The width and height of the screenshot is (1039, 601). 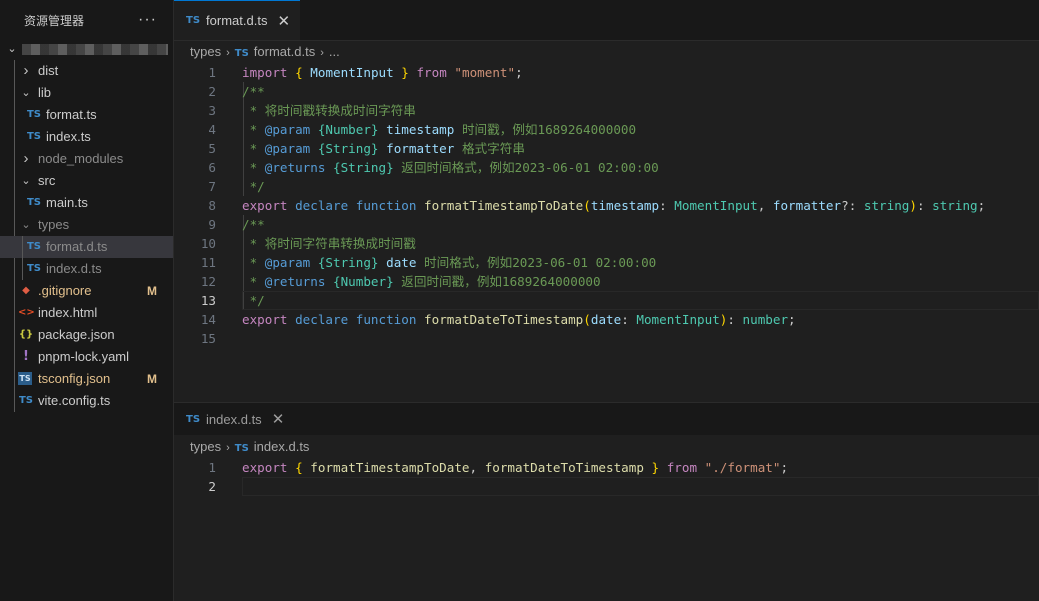 What do you see at coordinates (489, 148) in the screenshot?
I see `code-token: 格式字符串` at bounding box center [489, 148].